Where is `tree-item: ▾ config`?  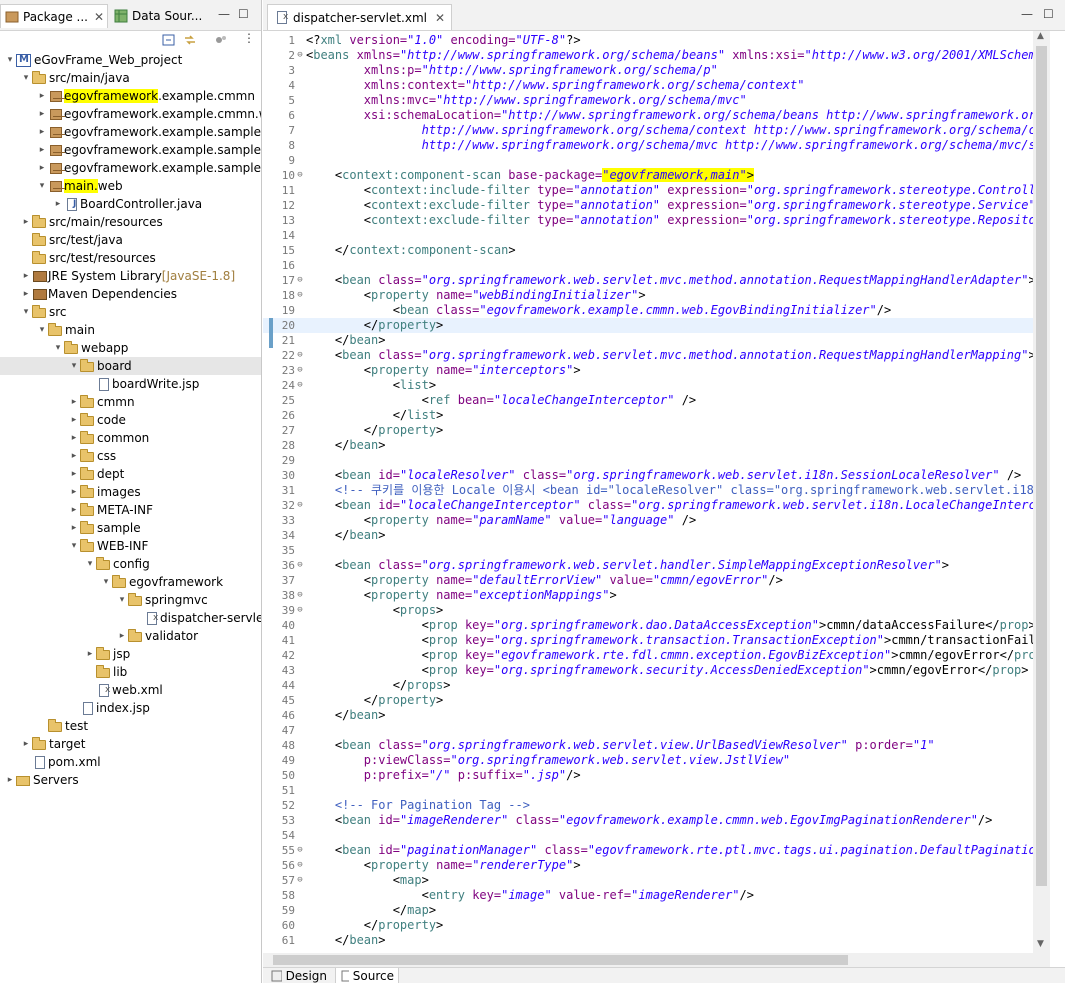 tree-item: ▾ config is located at coordinates (130, 564).